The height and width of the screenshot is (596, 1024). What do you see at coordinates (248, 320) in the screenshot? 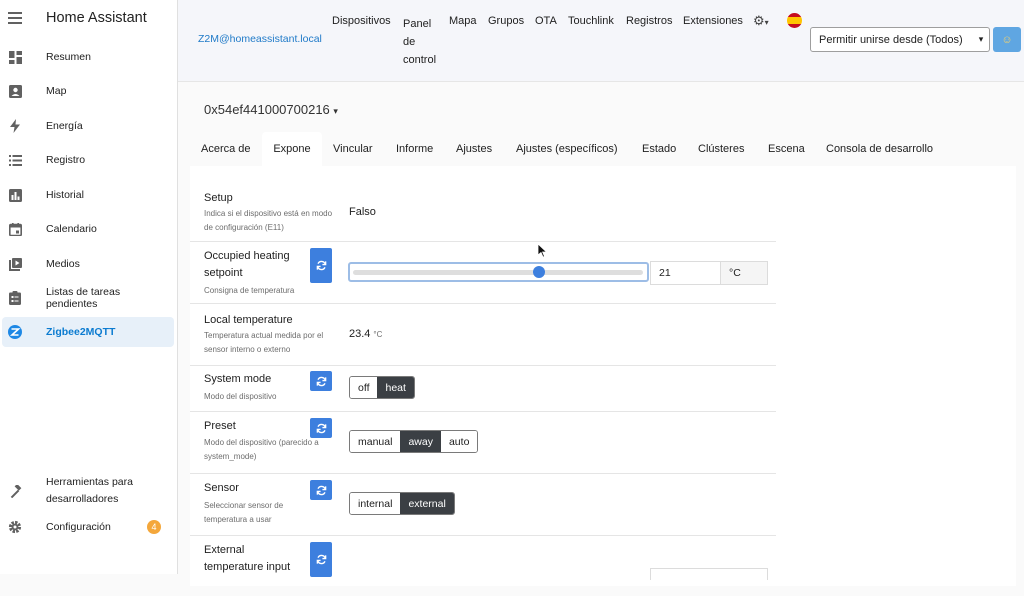
I see `row-name: Local temperature` at bounding box center [248, 320].